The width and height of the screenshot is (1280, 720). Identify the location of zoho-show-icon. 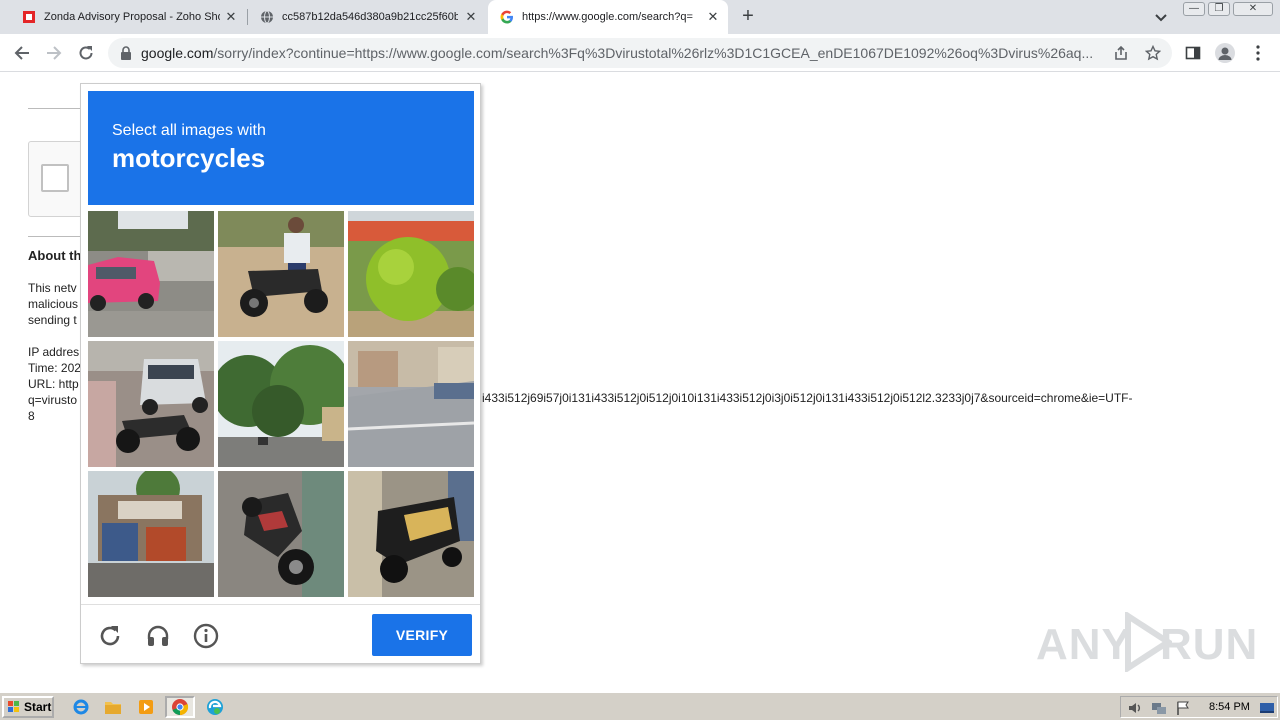
(29, 17).